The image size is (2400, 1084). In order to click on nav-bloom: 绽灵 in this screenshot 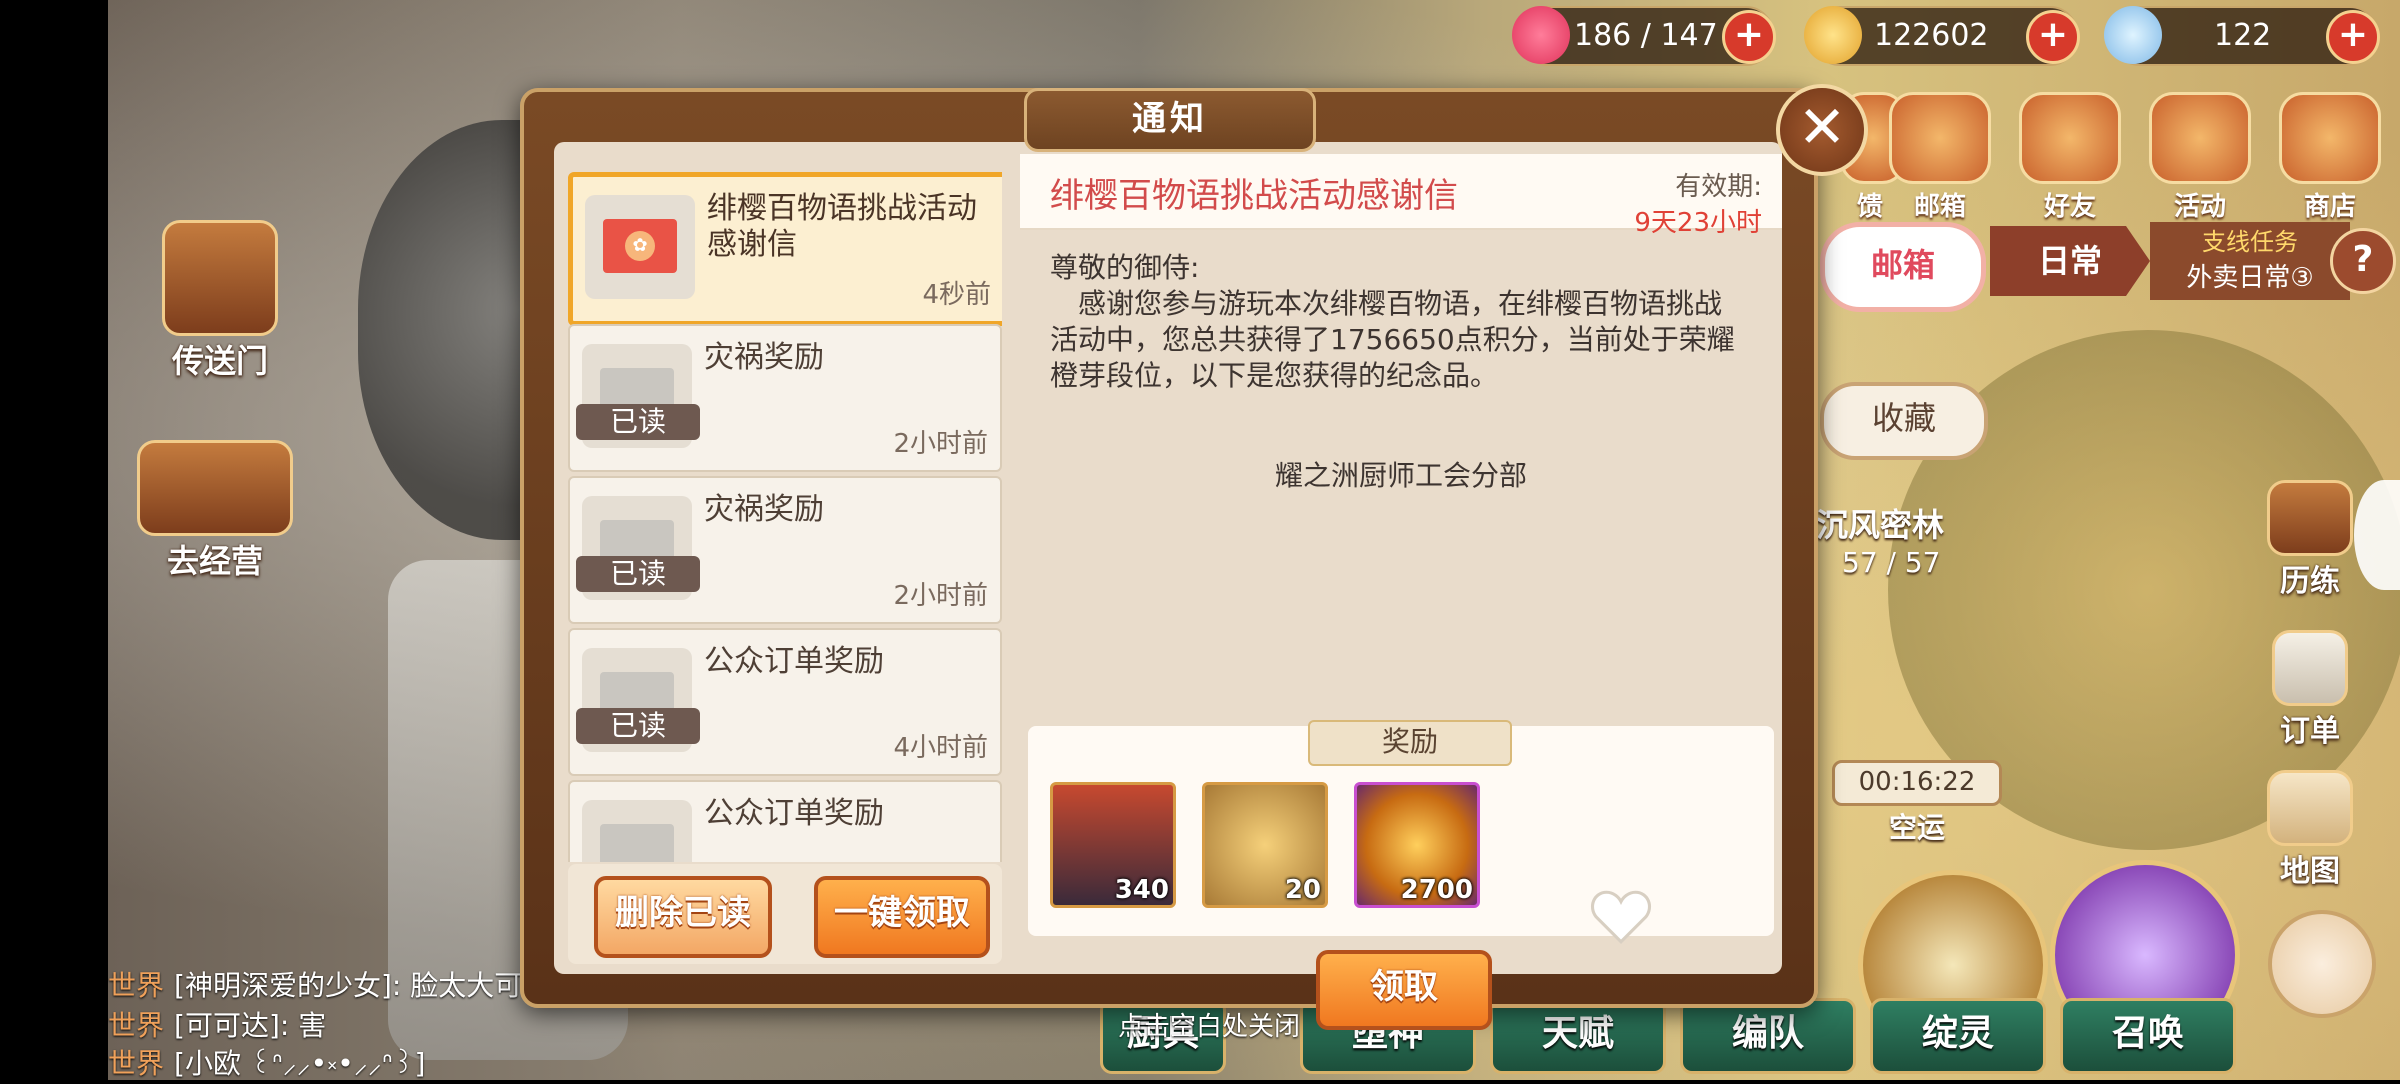, I will do `click(1958, 1036)`.